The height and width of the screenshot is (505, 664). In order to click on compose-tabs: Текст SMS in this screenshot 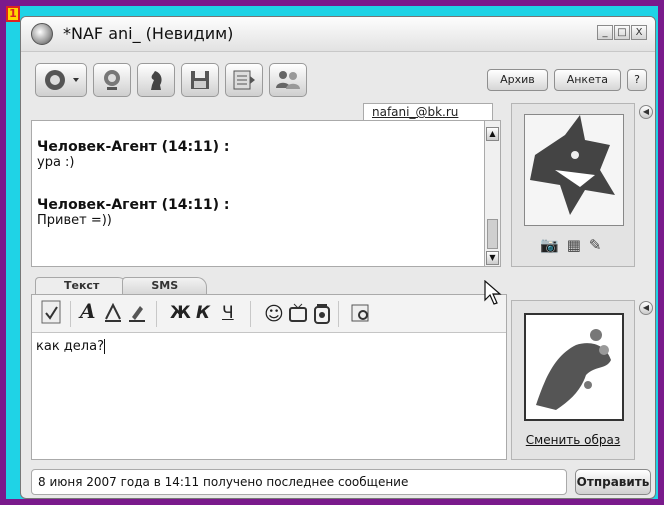, I will do `click(121, 285)`.